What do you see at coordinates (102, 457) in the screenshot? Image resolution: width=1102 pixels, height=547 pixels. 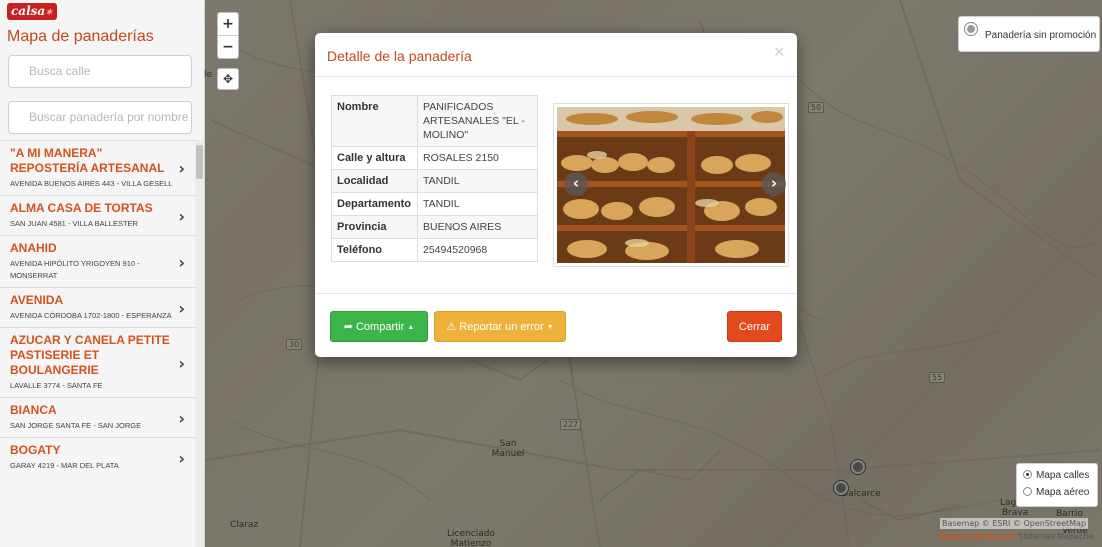 I see `list-item: BOGATY GARAY 4219 - MAR DEL PLATA ›` at bounding box center [102, 457].